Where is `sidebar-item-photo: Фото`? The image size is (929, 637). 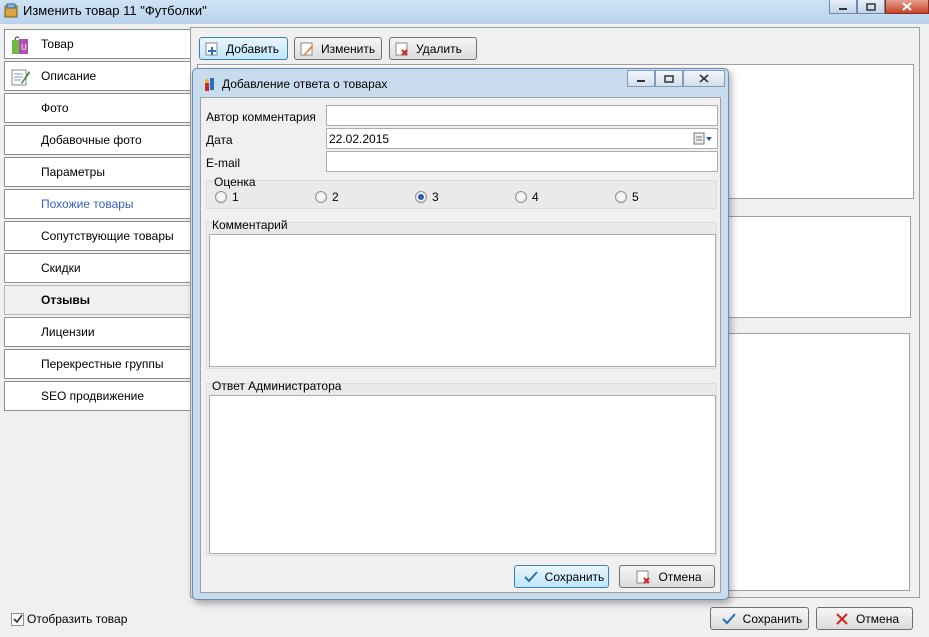 sidebar-item-photo: Фото is located at coordinates (97, 108).